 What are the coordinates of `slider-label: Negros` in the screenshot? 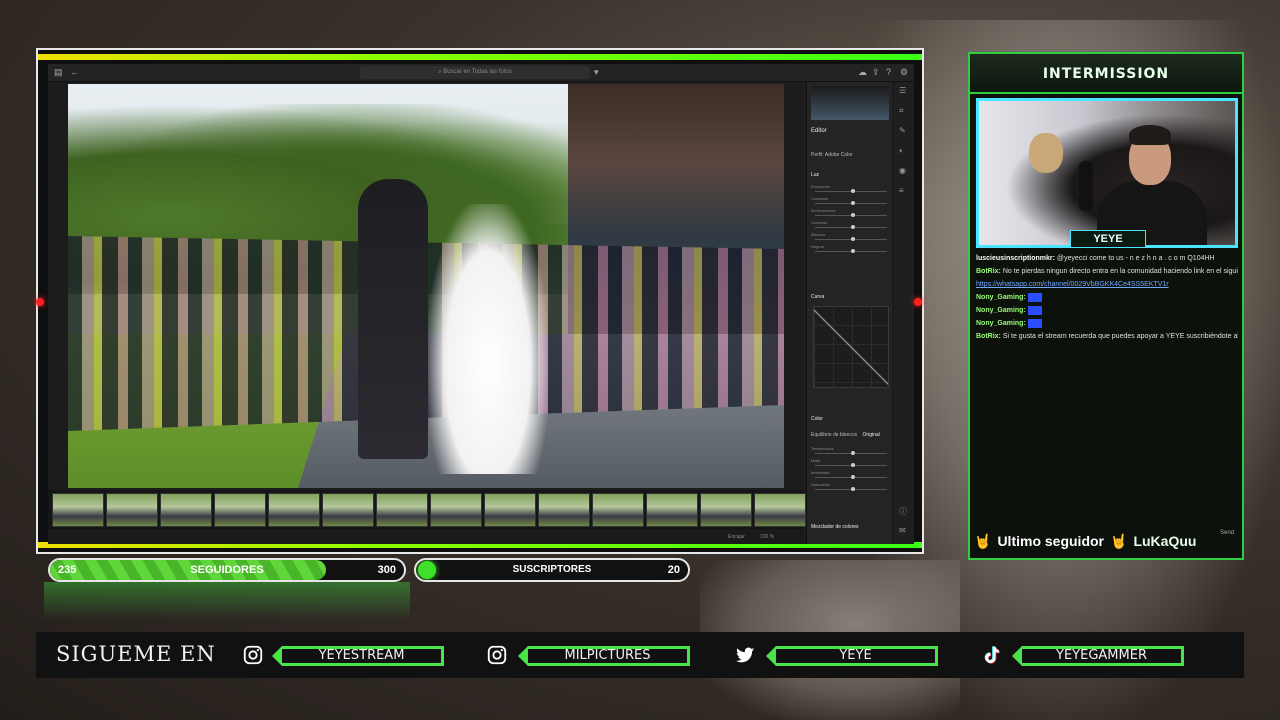 It's located at (817, 246).